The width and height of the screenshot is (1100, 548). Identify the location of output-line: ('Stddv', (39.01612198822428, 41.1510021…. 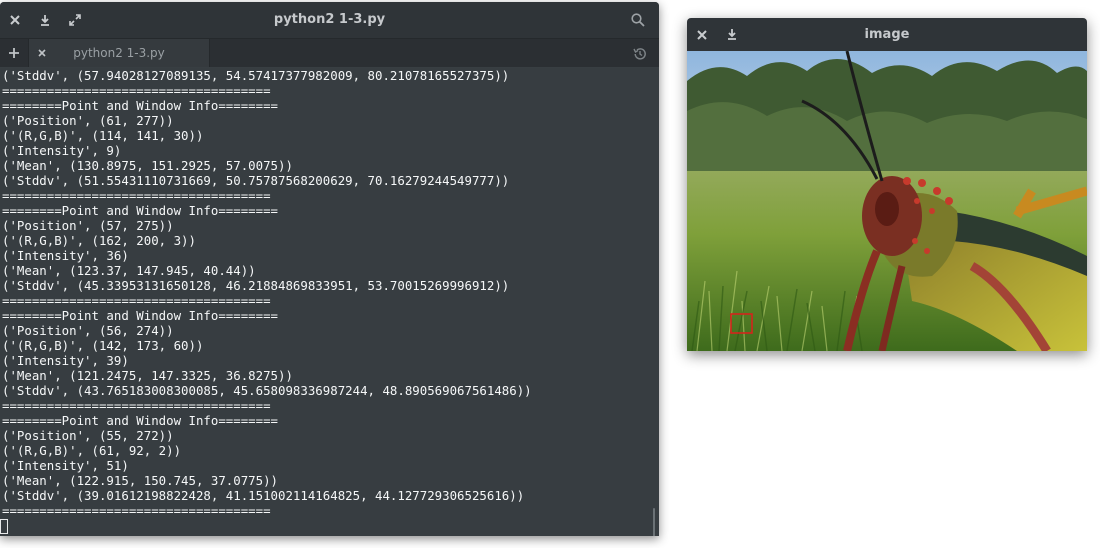
(263, 495).